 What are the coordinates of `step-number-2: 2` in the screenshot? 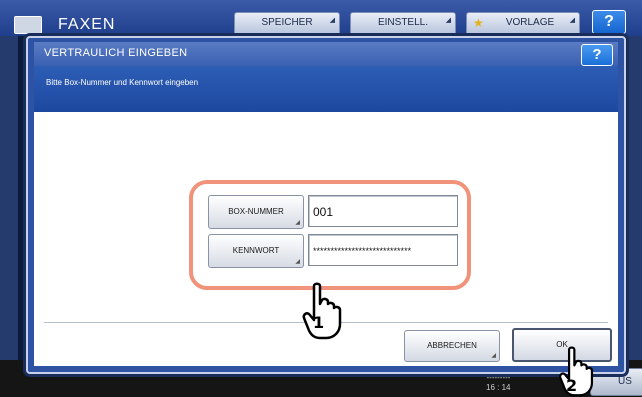 It's located at (572, 385).